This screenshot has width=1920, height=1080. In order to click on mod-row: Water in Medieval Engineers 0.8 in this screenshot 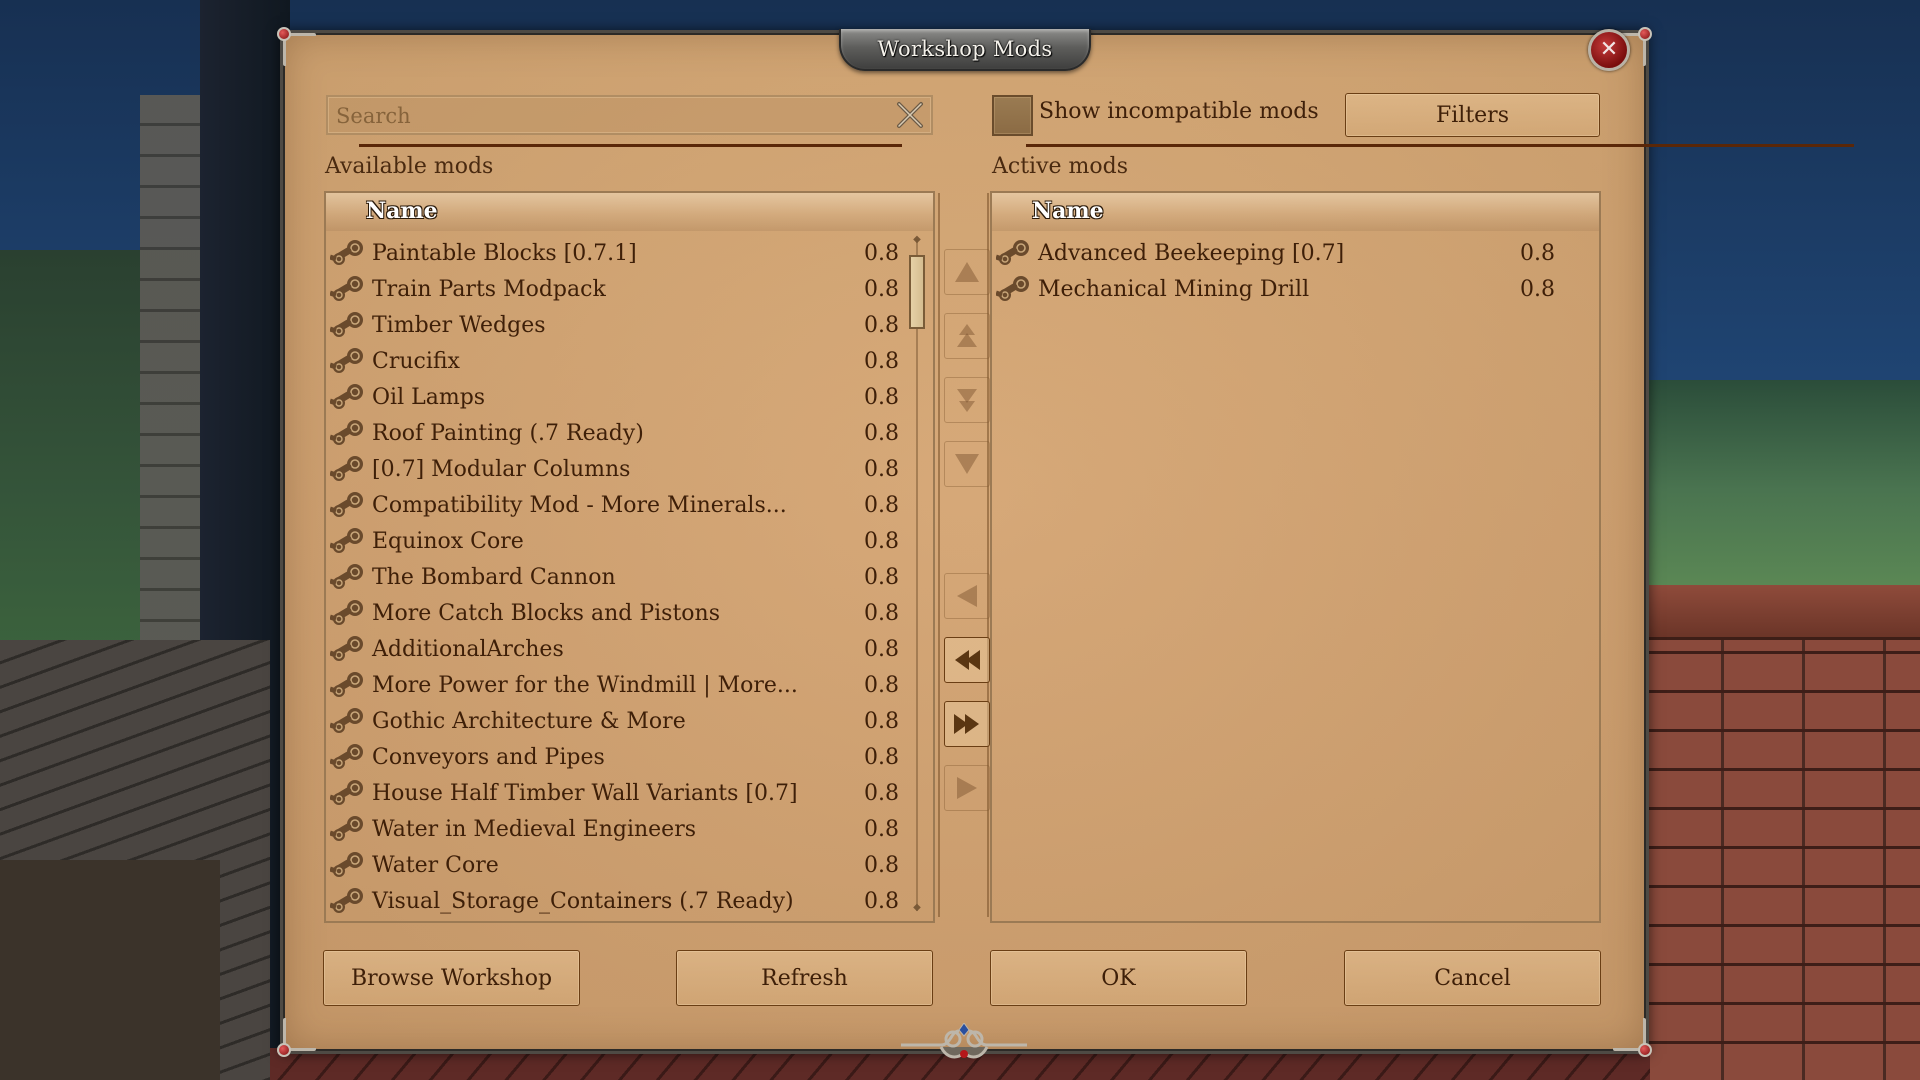, I will do `click(629, 829)`.